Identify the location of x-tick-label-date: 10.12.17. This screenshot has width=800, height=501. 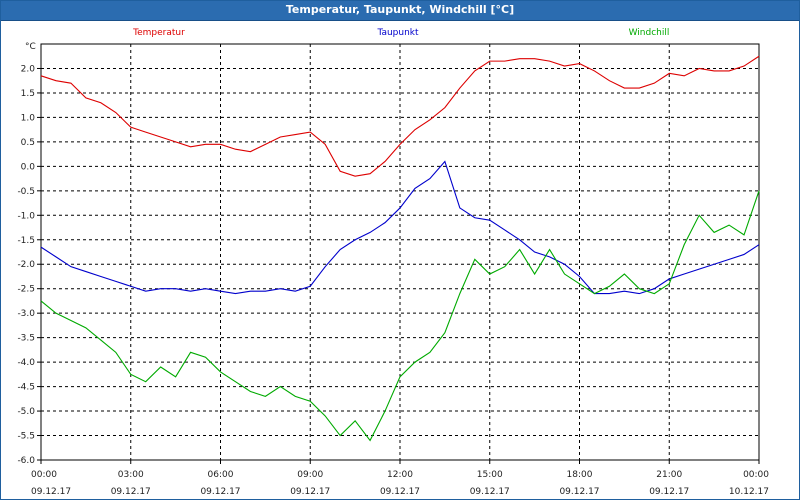
(749, 492).